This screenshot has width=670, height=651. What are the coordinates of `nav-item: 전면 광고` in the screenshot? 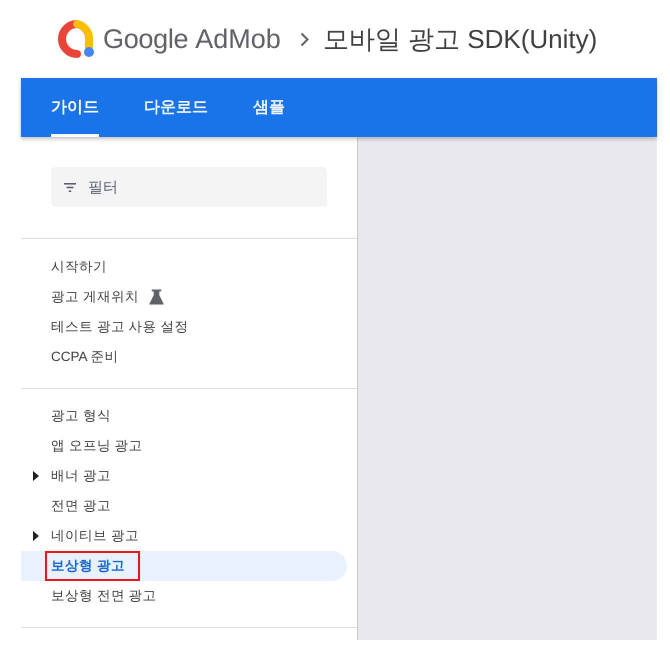 It's located at (184, 506).